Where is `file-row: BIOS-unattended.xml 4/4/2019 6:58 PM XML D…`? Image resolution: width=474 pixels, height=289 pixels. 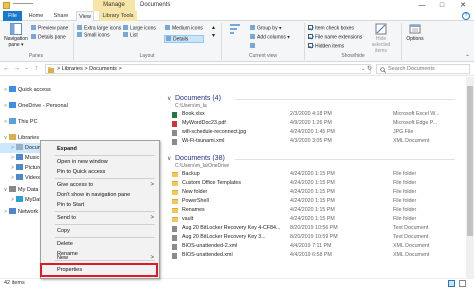 file-row: BIOS-unattended.xml 4/4/2019 6:58 PM XML D… is located at coordinates (318, 255).